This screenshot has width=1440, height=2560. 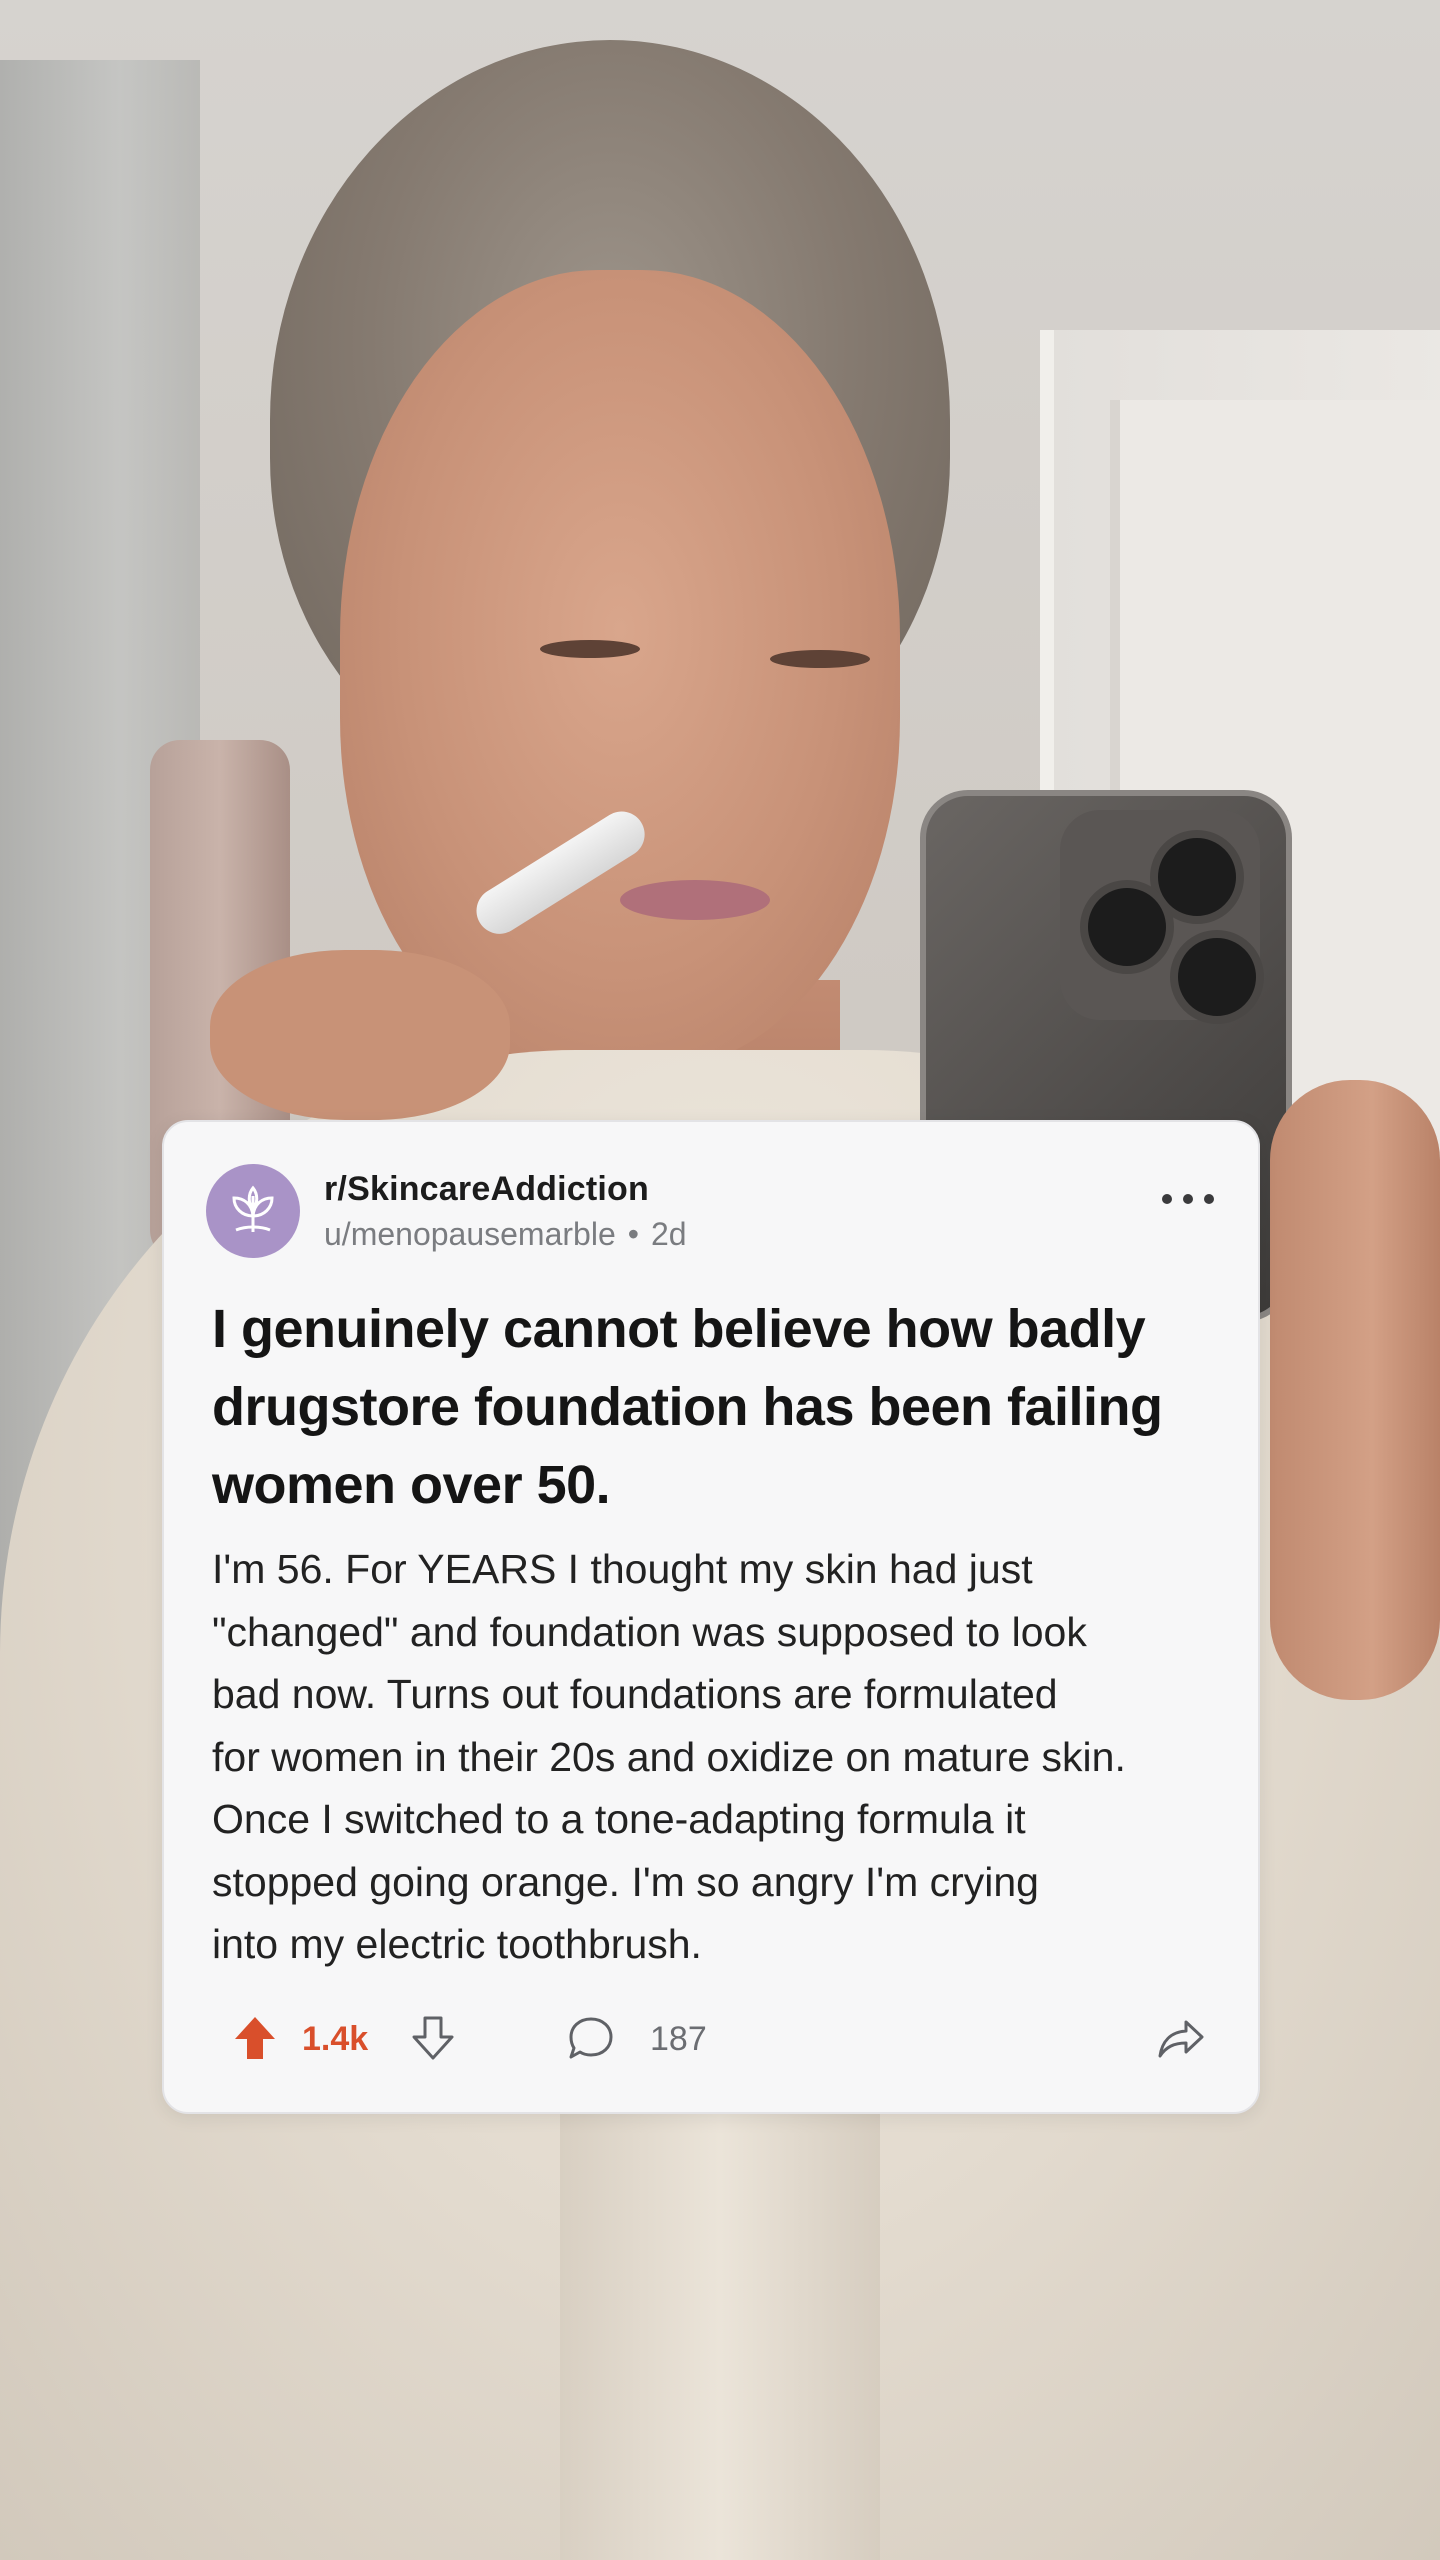 I want to click on mouth, so click(x=695, y=900).